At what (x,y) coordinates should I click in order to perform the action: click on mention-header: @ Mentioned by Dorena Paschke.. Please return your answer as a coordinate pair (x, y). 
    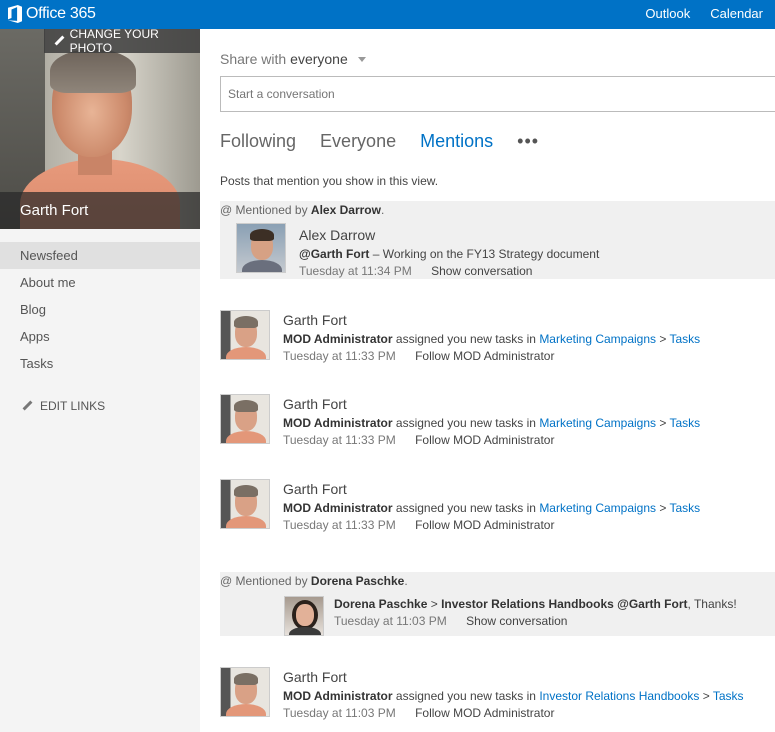
    Looking at the image, I should click on (314, 581).